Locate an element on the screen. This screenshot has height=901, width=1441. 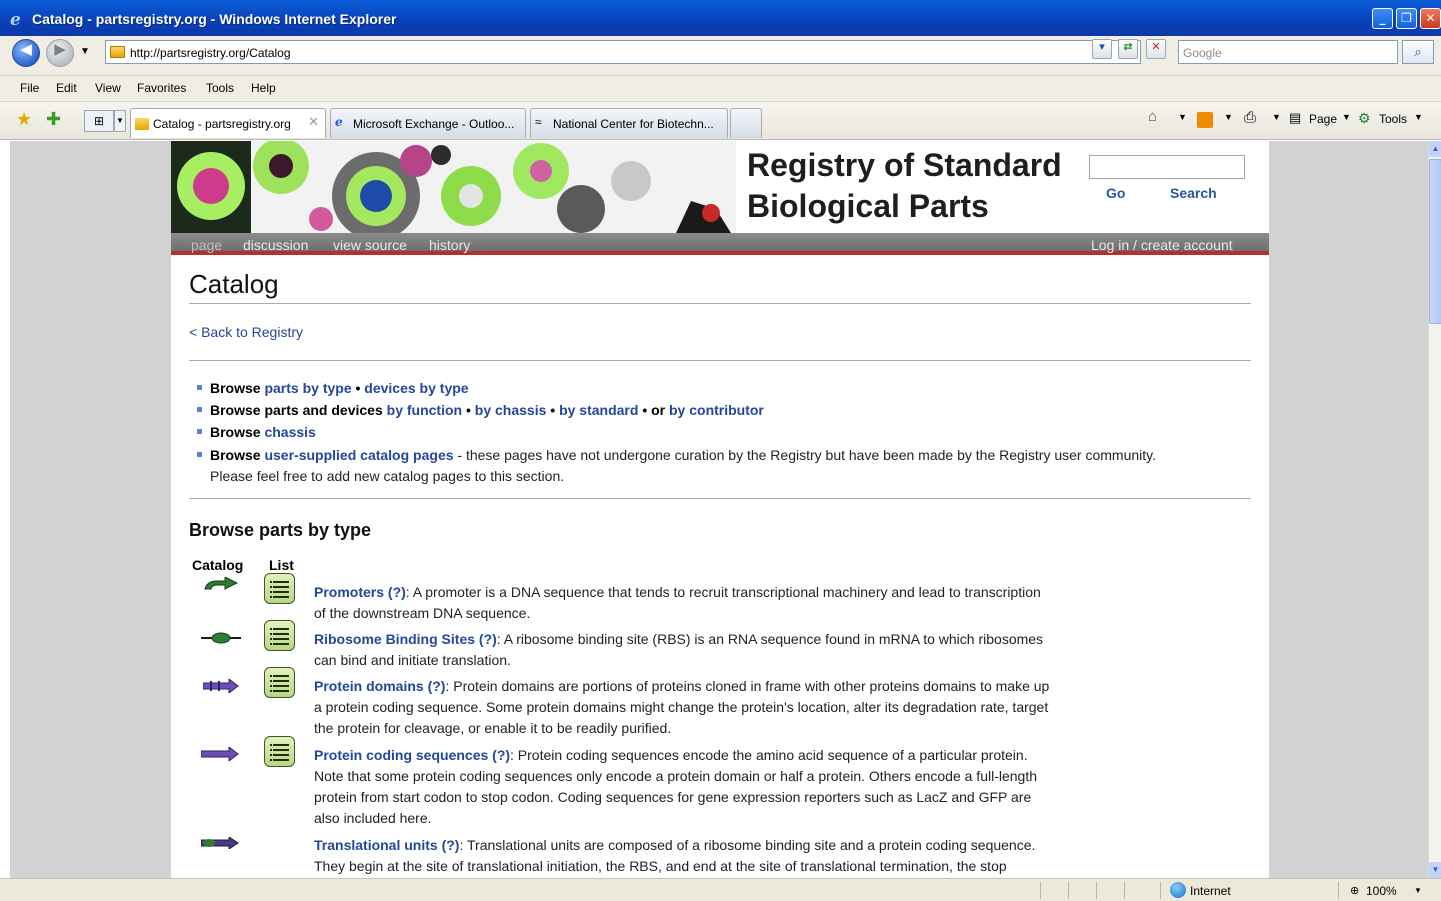
back-button: ◀ is located at coordinates (26, 53).